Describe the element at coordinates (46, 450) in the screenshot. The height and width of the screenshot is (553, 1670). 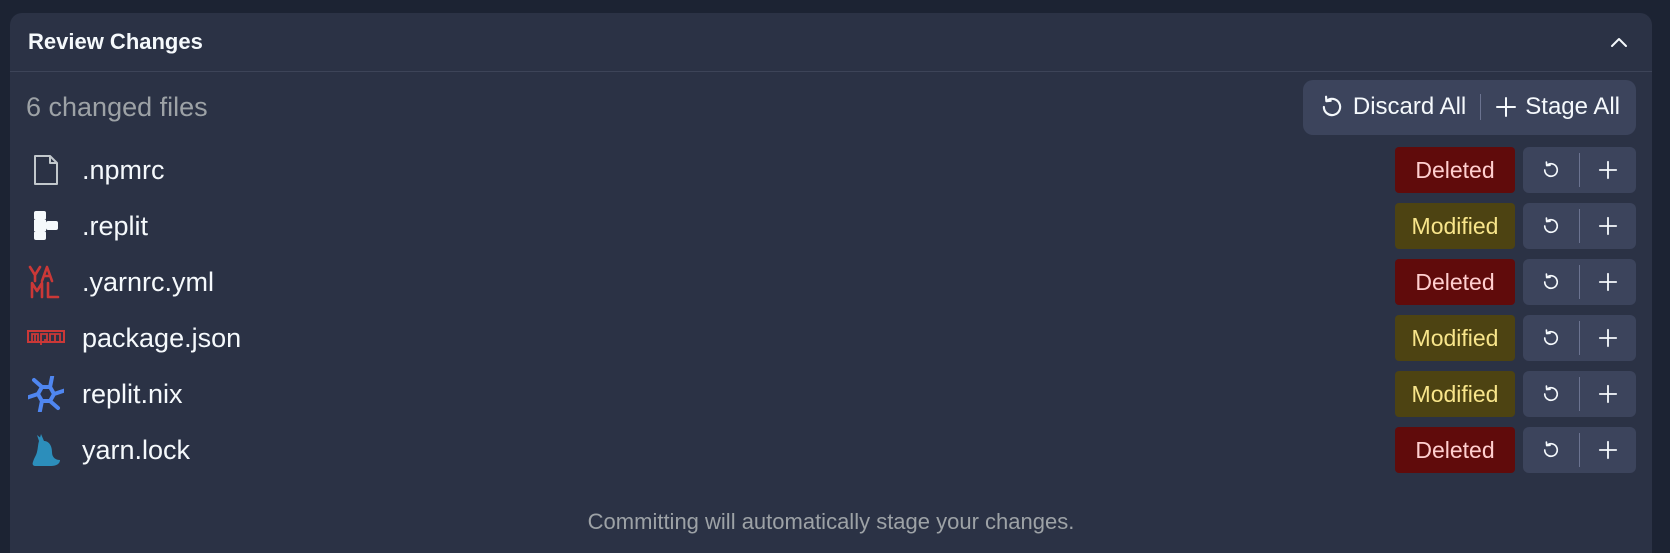
I see `yarn-icon` at that location.